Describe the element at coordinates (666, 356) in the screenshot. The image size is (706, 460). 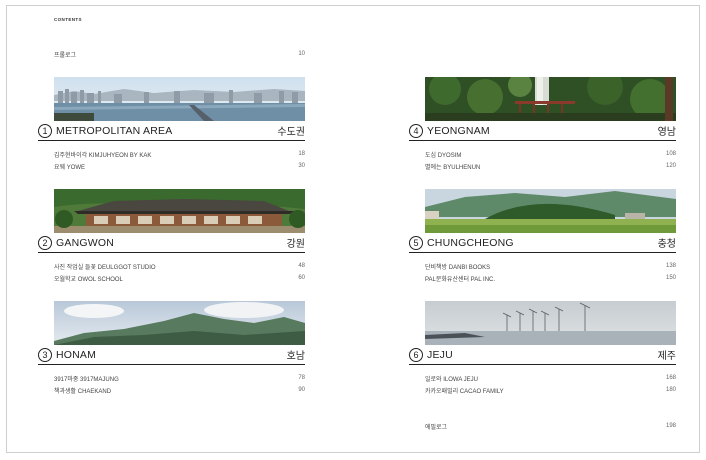
I see `section-region-korean: 제주` at that location.